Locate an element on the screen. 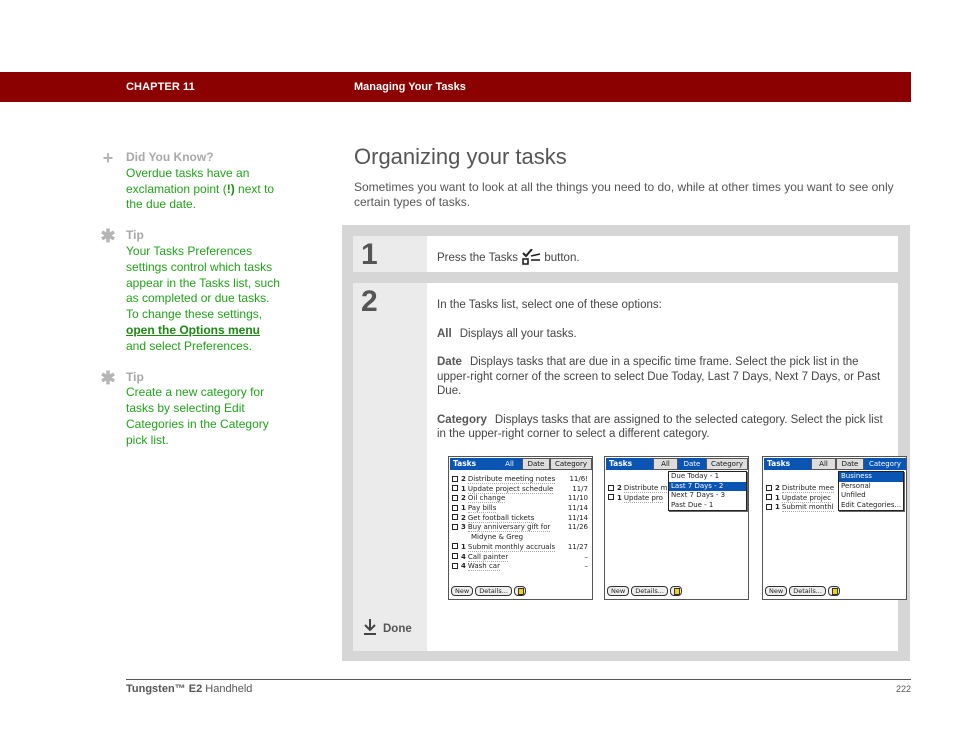 The width and height of the screenshot is (954, 738). pick-list-item: Due Today - 1 is located at coordinates (707, 477).